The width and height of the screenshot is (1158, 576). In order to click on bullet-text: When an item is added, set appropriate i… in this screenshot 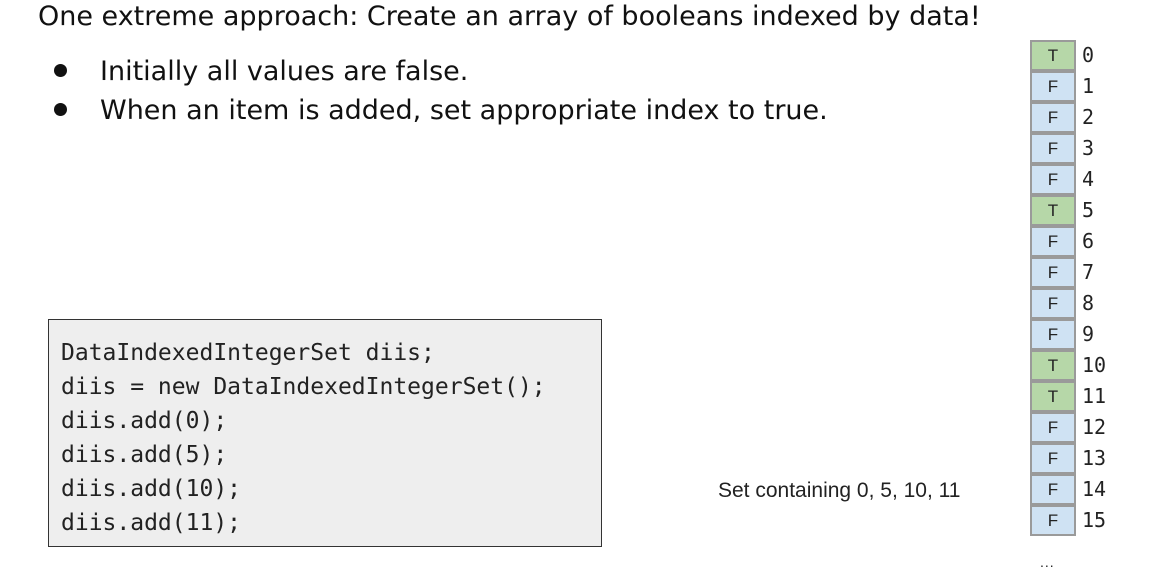, I will do `click(464, 110)`.